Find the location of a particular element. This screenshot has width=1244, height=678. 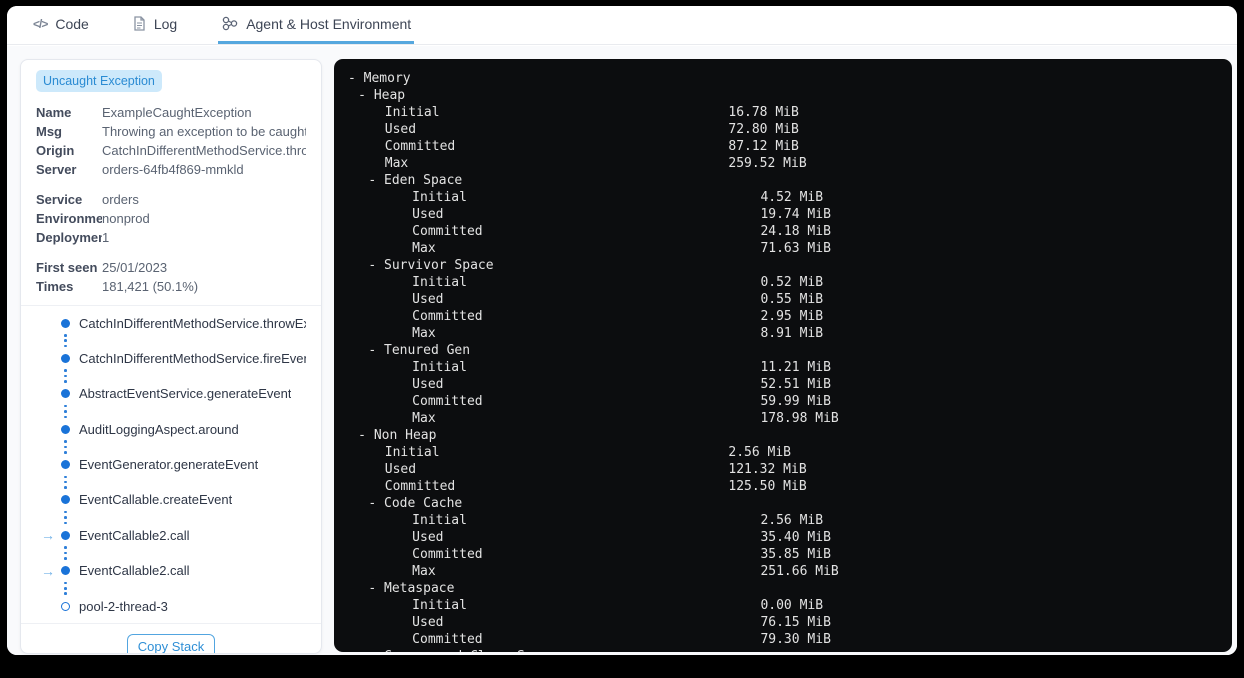

field-value: 1 is located at coordinates (106, 237).